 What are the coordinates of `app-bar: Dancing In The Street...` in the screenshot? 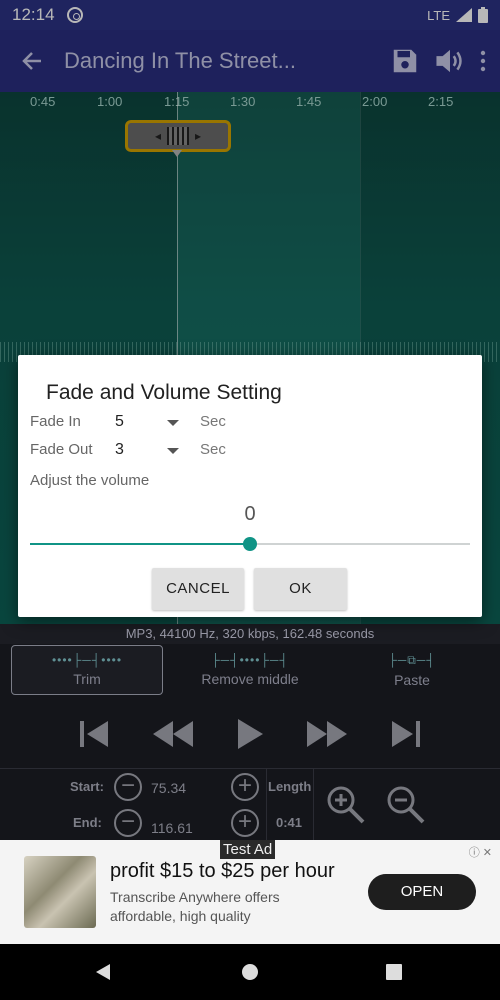 It's located at (250, 61).